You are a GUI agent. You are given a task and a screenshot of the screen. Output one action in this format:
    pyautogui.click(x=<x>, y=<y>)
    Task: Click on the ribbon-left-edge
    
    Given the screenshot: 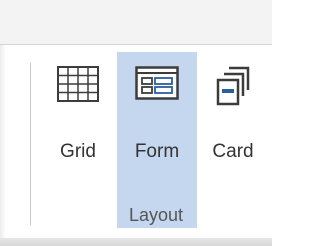 What is the action you would take?
    pyautogui.click(x=3, y=141)
    